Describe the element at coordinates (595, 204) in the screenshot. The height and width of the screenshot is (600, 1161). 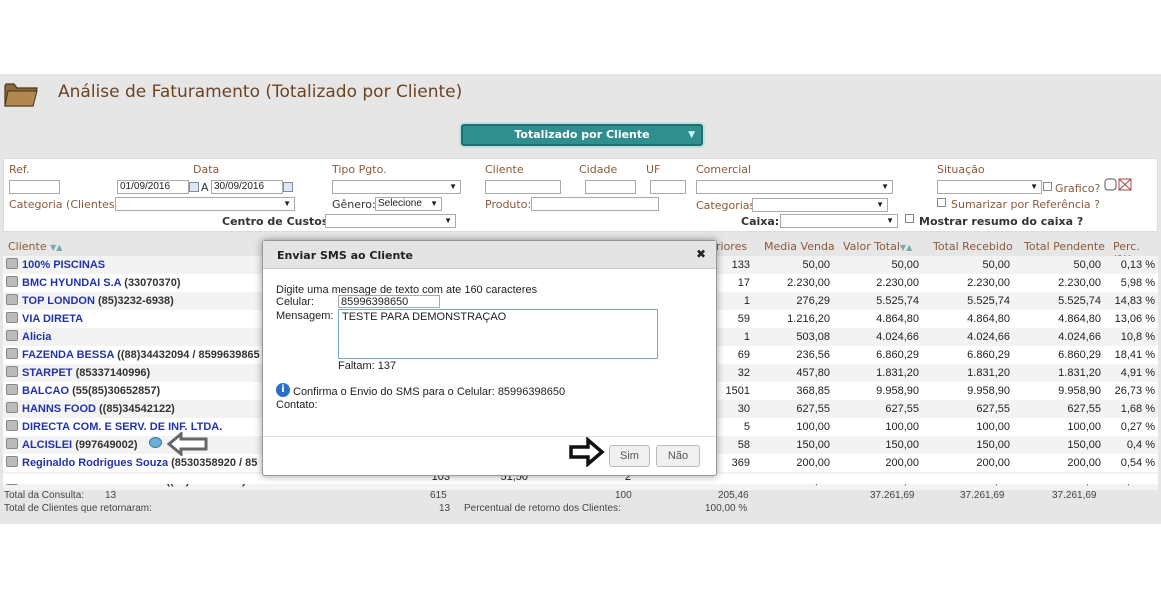
I see `produto-input` at that location.